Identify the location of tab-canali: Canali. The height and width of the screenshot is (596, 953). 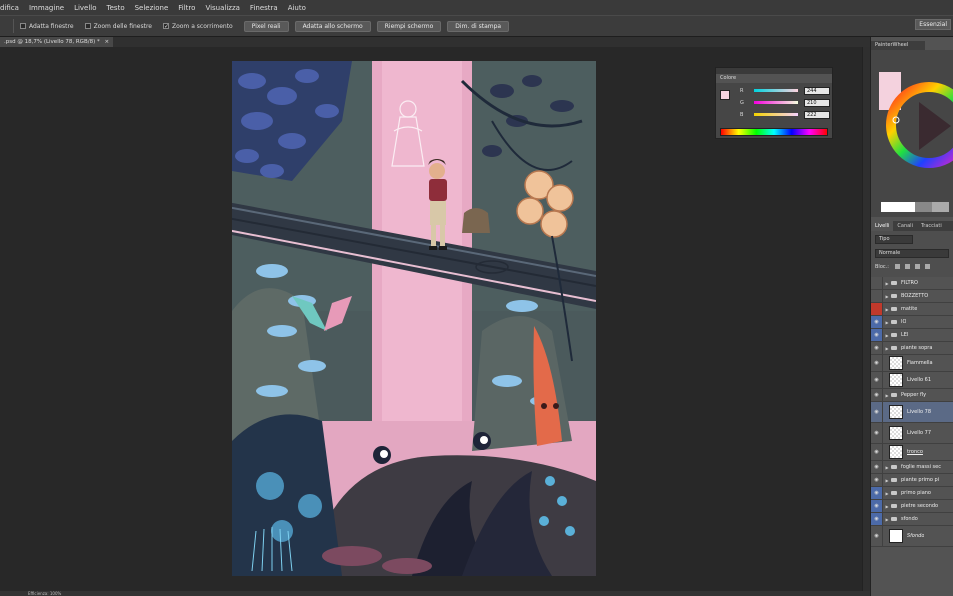
(905, 226).